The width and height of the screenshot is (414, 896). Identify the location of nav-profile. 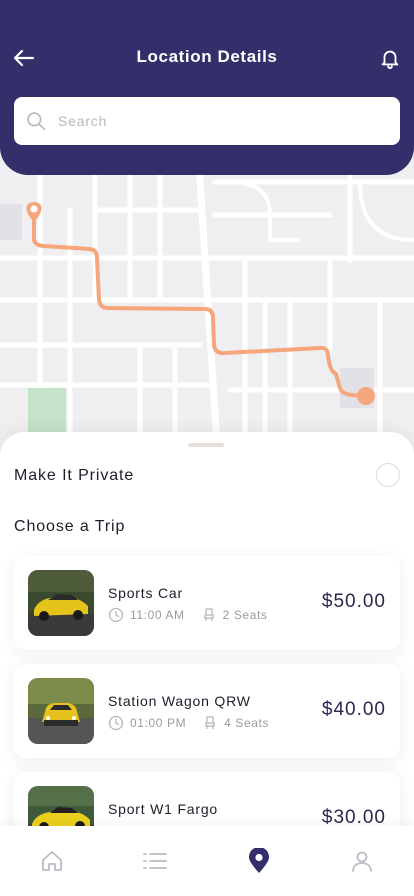
(362, 861).